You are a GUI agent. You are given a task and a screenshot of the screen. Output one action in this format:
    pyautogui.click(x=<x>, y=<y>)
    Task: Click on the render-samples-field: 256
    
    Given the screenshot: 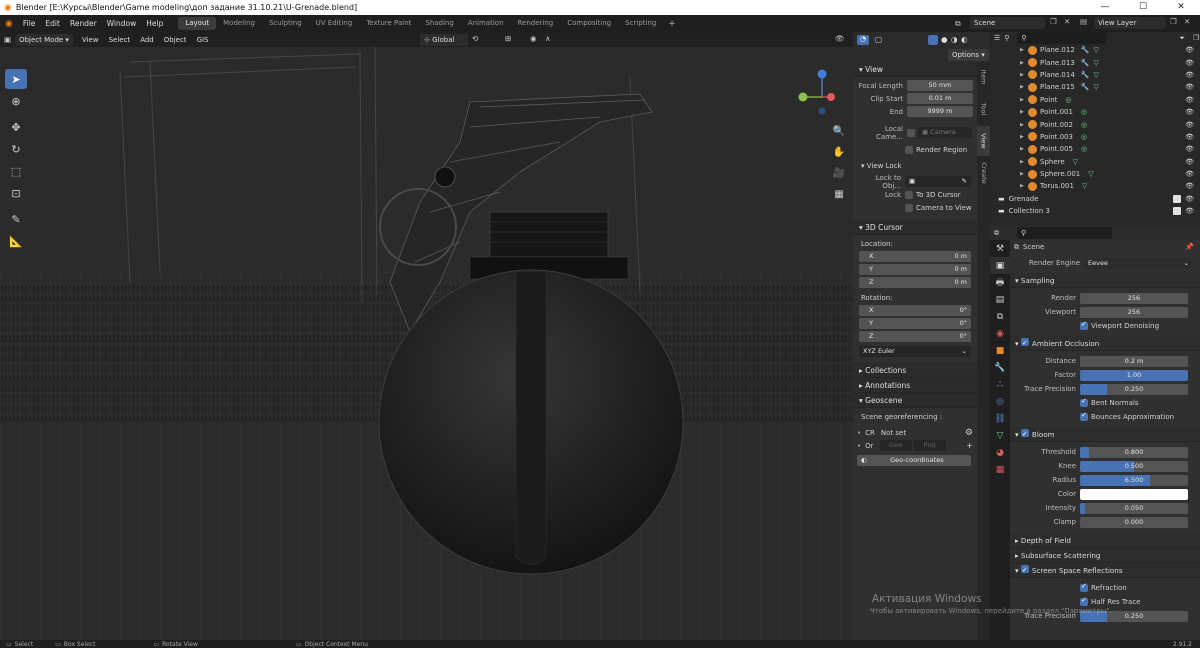 What is the action you would take?
    pyautogui.click(x=1134, y=298)
    